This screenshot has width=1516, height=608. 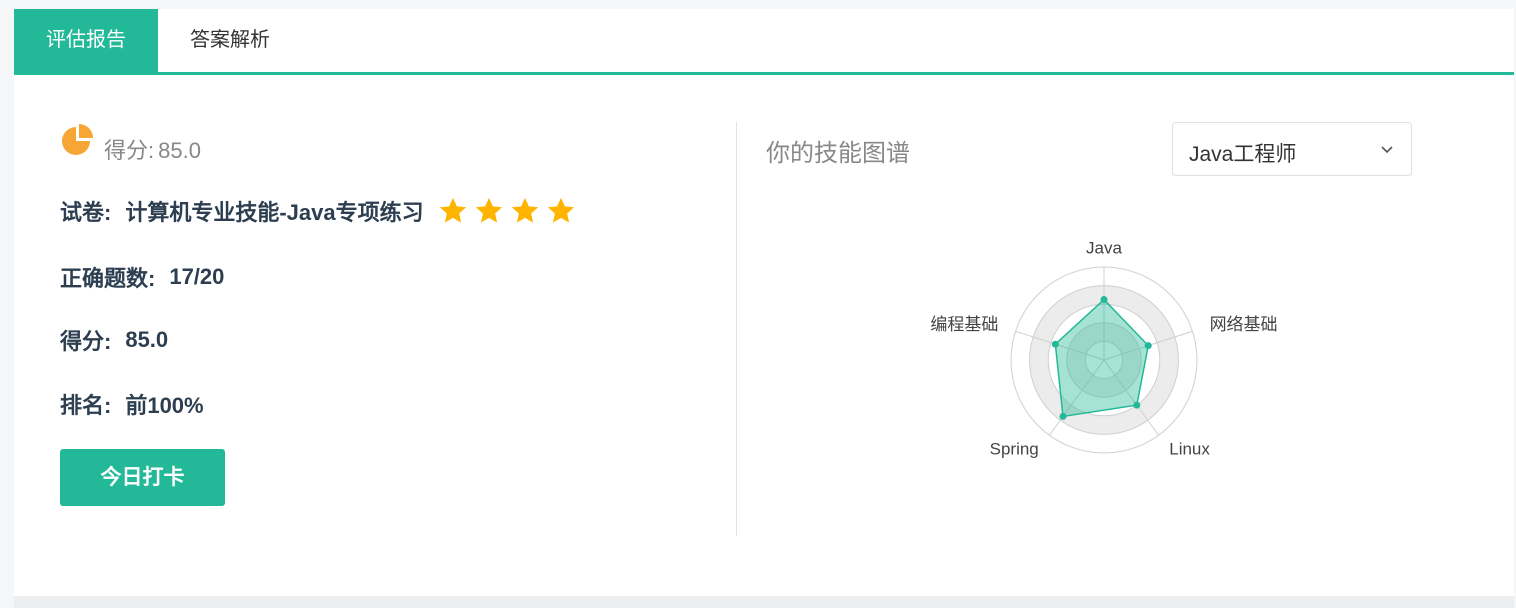 What do you see at coordinates (164, 405) in the screenshot?
I see `rank-value: 前100%` at bounding box center [164, 405].